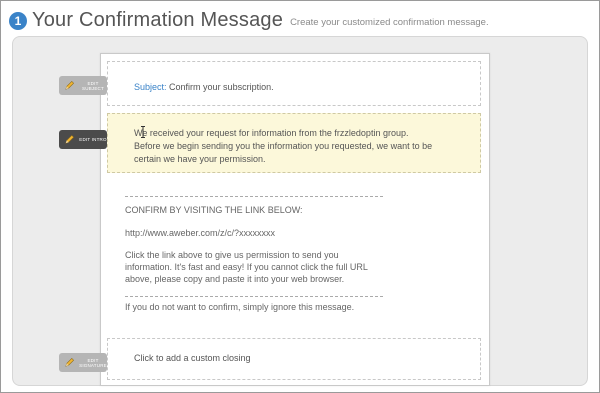 The height and width of the screenshot is (393, 600). I want to click on subject-value: Confirm your subscription., so click(221, 87).